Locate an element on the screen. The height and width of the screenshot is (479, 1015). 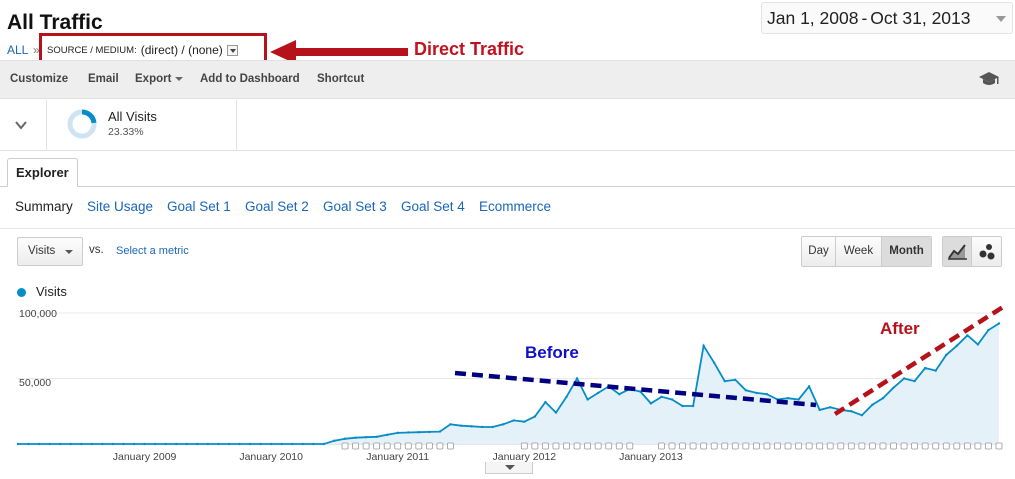
export-button: Export is located at coordinates (159, 79).